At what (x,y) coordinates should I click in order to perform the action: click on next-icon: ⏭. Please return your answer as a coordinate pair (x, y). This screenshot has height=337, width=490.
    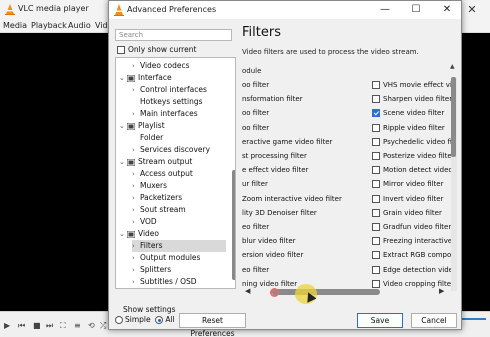
    Looking at the image, I should click on (49, 326).